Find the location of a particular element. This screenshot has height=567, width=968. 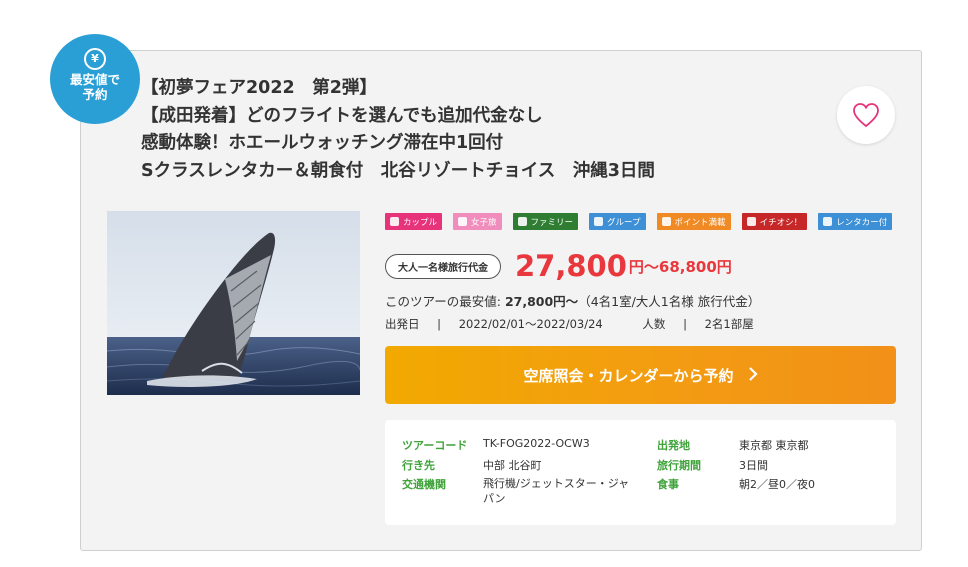

family-icon is located at coordinates (522, 221).